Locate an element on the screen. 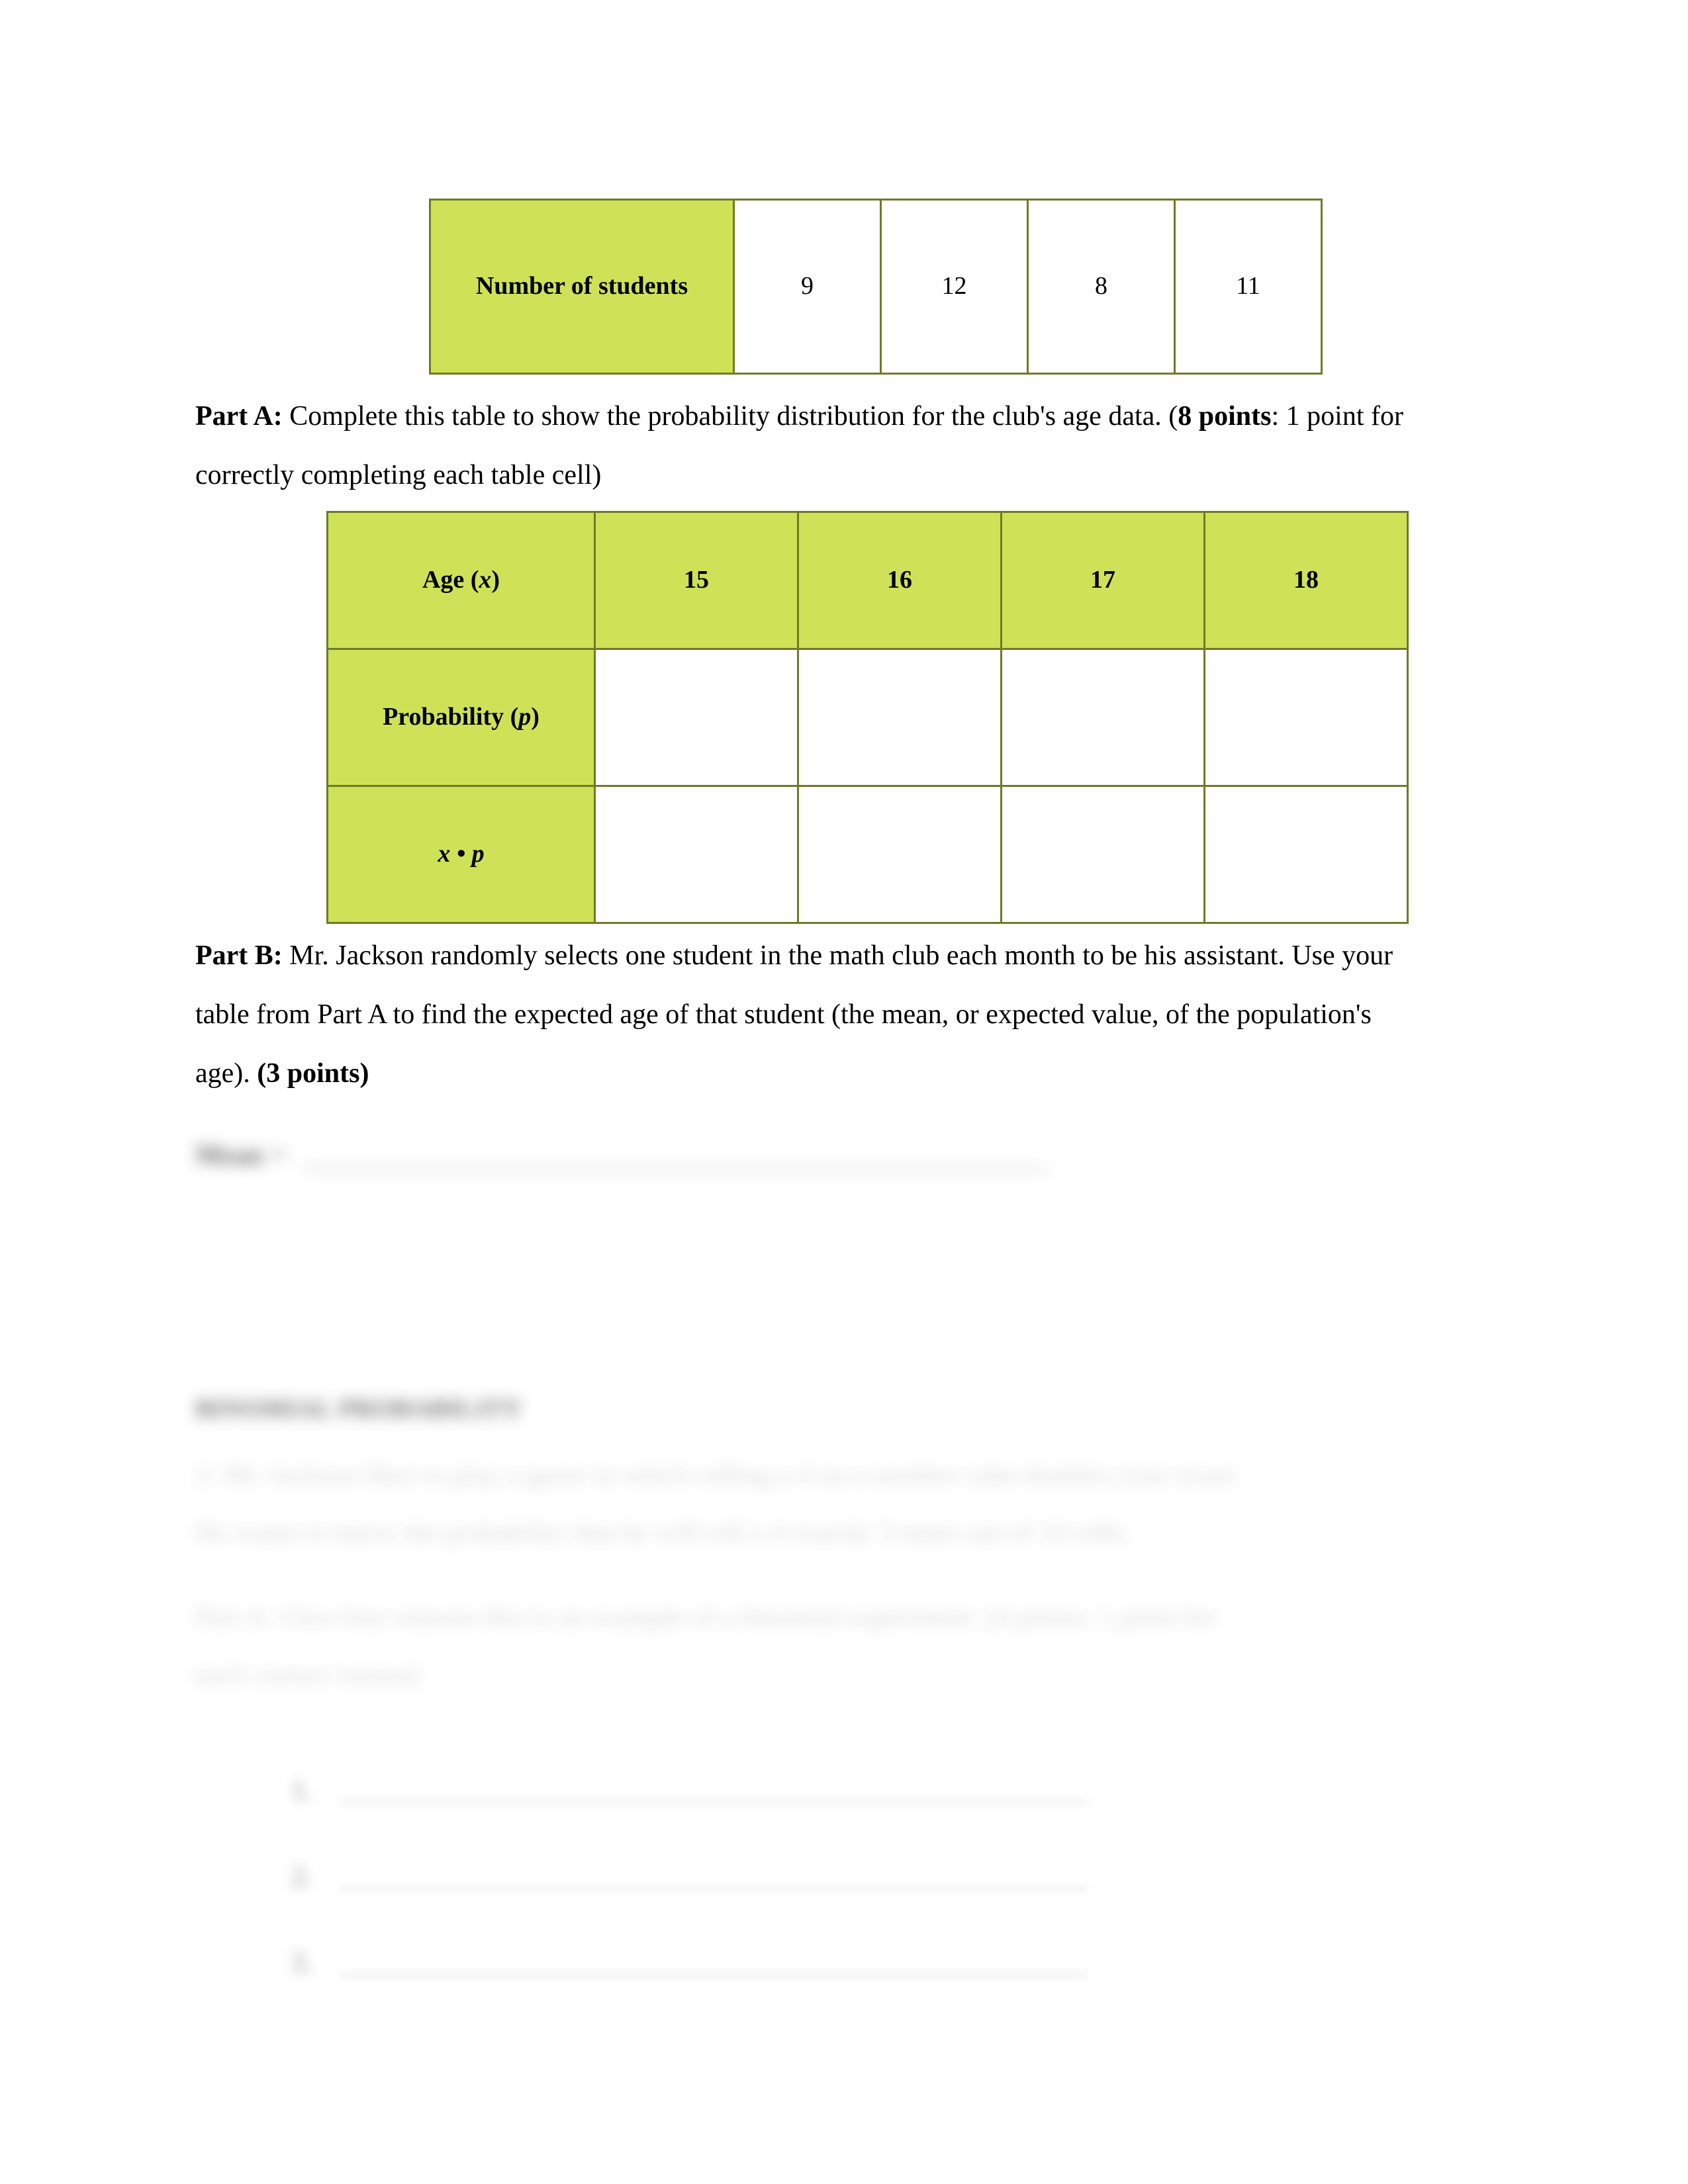 The width and height of the screenshot is (1688, 2184). redacted-list-item-2: 2. is located at coordinates (689, 1877).